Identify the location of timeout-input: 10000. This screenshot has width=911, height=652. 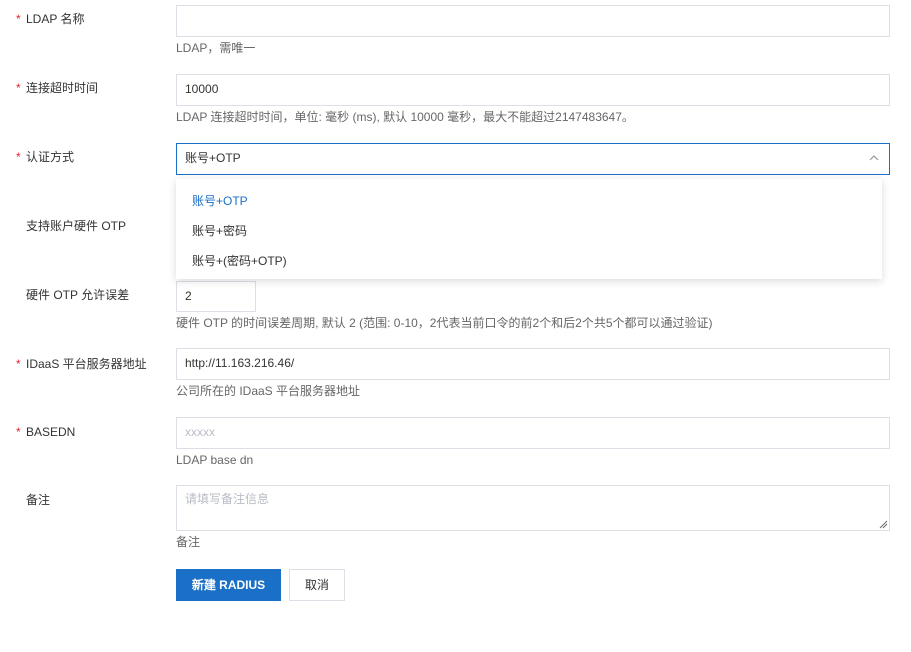
(533, 90).